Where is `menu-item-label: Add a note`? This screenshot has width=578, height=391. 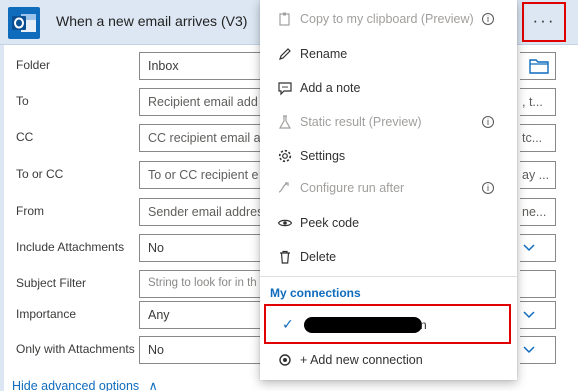 menu-item-label: Add a note is located at coordinates (330, 88).